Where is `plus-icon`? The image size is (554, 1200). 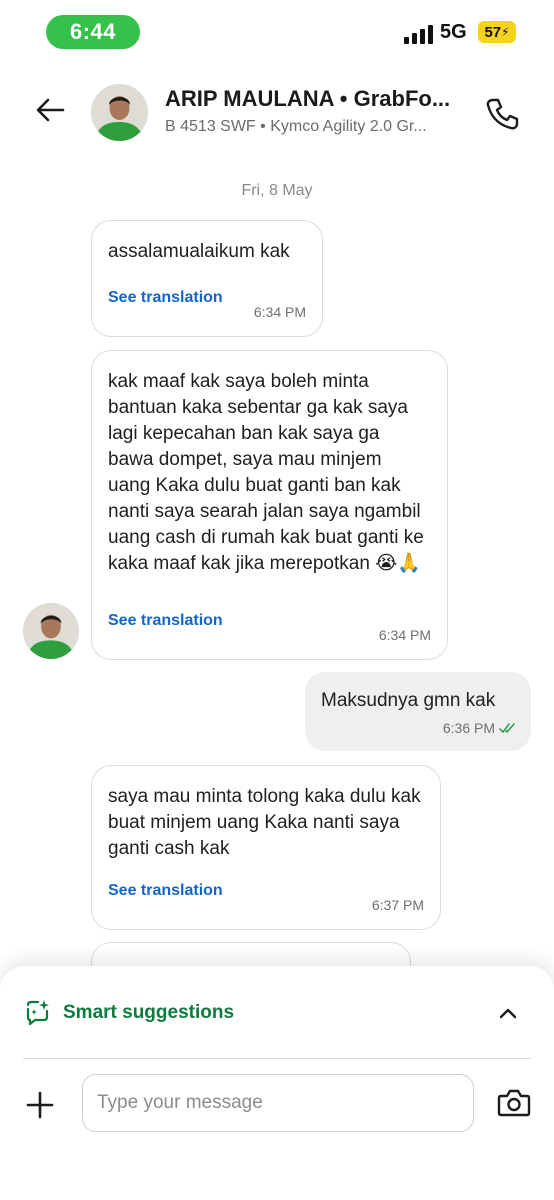 plus-icon is located at coordinates (40, 1105).